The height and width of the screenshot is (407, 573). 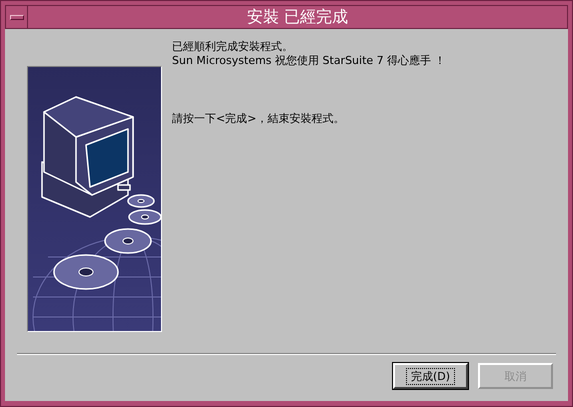 What do you see at coordinates (233, 47) in the screenshot?
I see `message-text: 已經順利完成安裝程式。` at bounding box center [233, 47].